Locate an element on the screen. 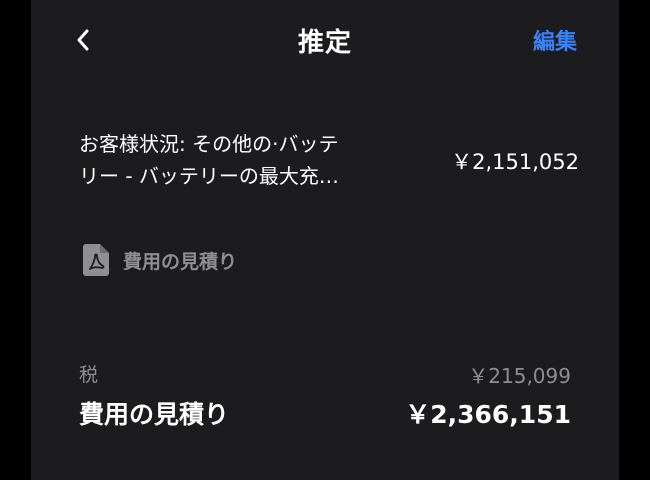  total-row: 費用の見積り ￥2,366,151 is located at coordinates (325, 415).